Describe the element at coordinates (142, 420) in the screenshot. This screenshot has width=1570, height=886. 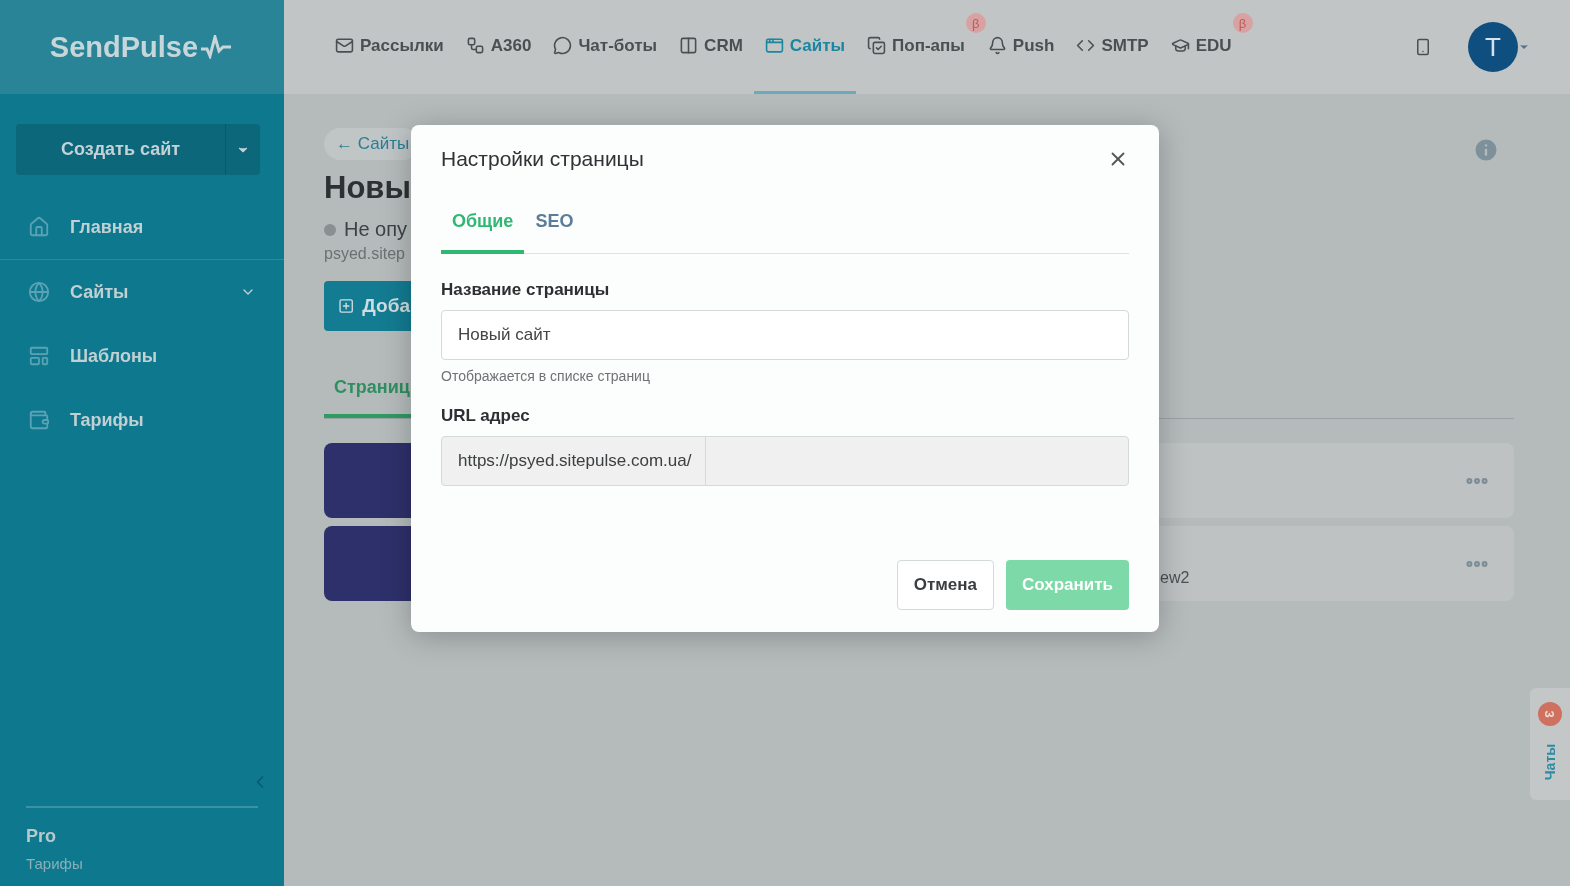
I see `sidebar-item: Тарифы` at that location.